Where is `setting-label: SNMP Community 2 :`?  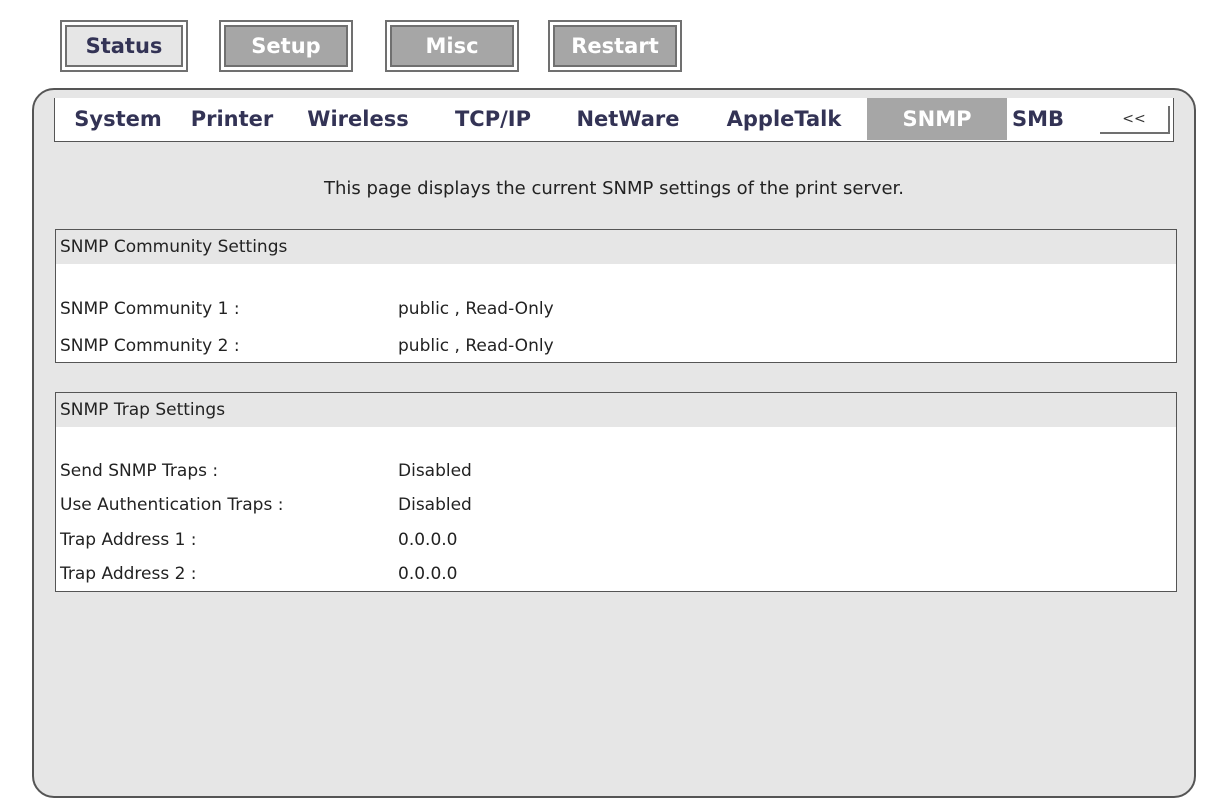
setting-label: SNMP Community 2 : is located at coordinates (150, 346).